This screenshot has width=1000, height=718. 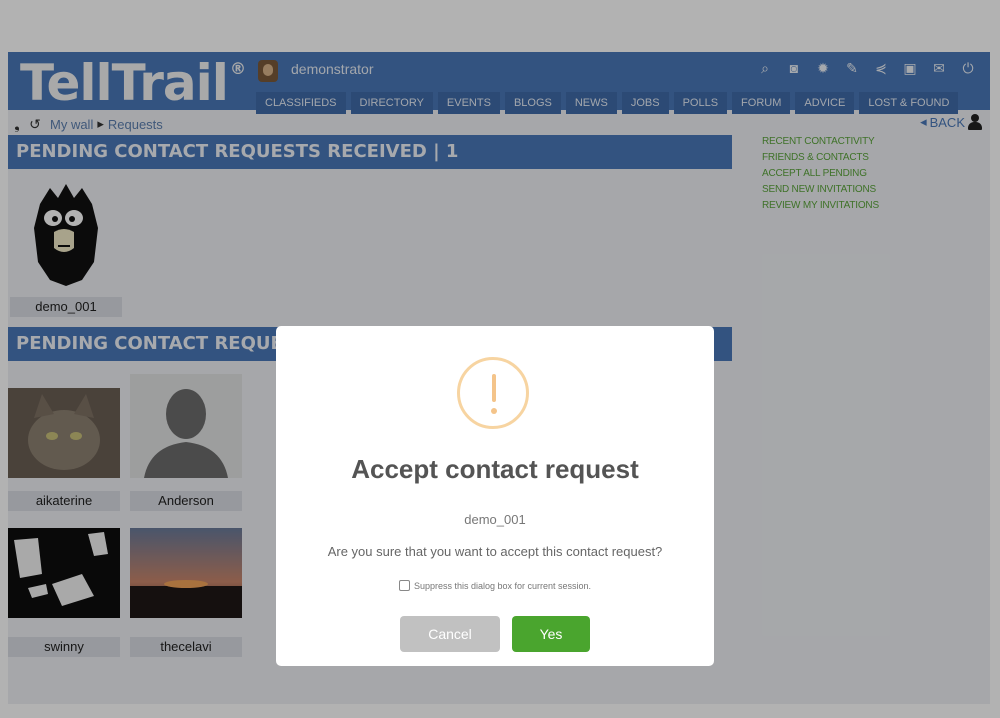 What do you see at coordinates (495, 519) in the screenshot?
I see `dialog-username: demo_001` at bounding box center [495, 519].